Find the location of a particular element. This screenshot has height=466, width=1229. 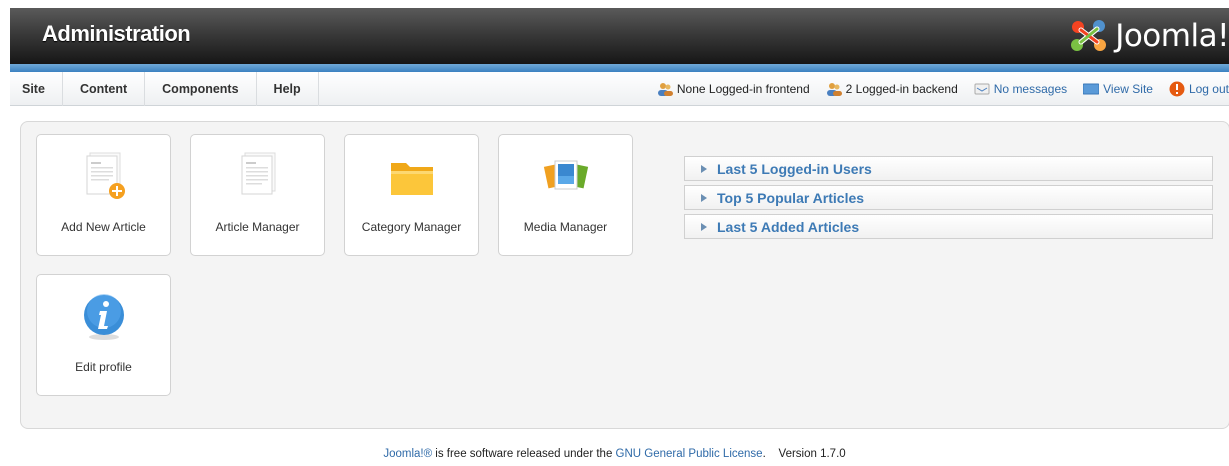

logout-icon is located at coordinates (1177, 89).